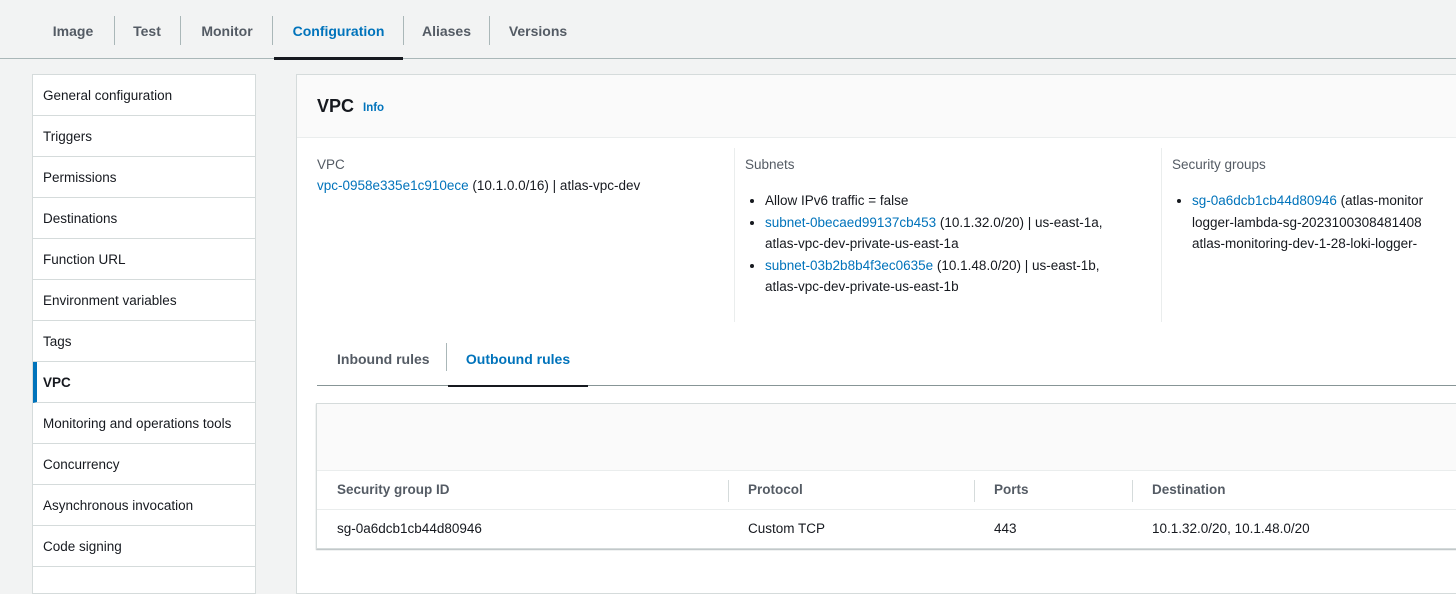 This screenshot has height=594, width=1456. I want to click on sidebar-item-vpc: VPC, so click(144, 382).